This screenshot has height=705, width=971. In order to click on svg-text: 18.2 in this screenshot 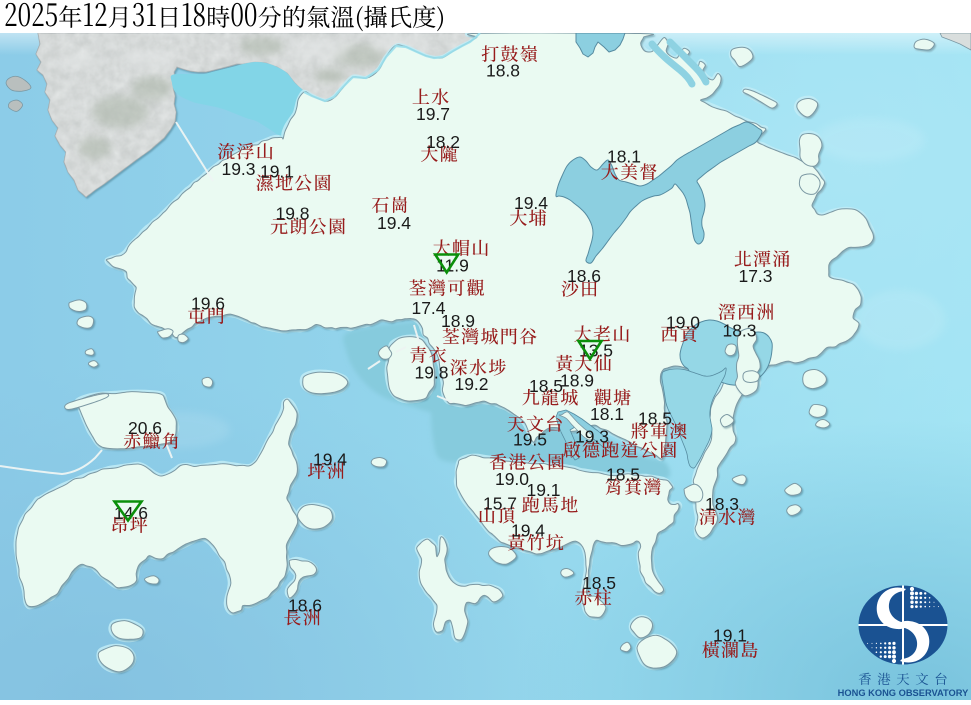, I will do `click(443, 142)`.